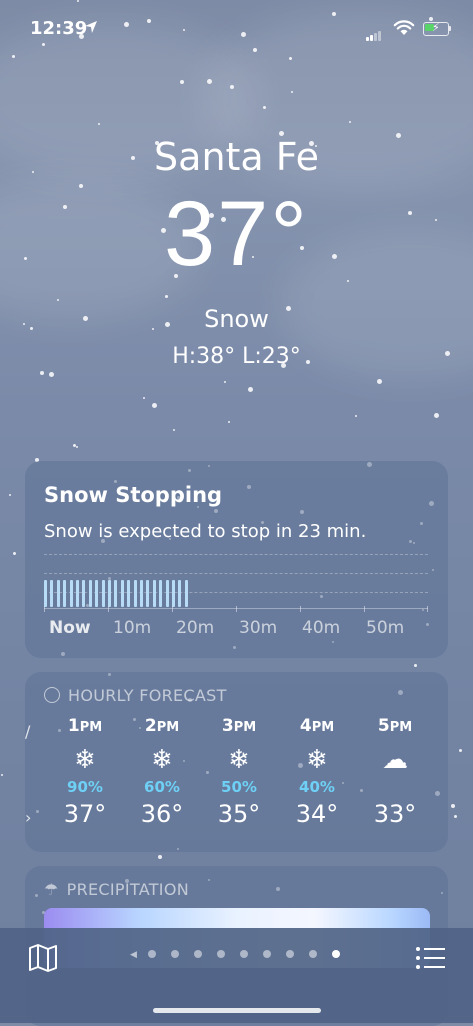 This screenshot has height=1026, width=473. What do you see at coordinates (236, 356) in the screenshot?
I see `high-low: H:38° L:23°` at bounding box center [236, 356].